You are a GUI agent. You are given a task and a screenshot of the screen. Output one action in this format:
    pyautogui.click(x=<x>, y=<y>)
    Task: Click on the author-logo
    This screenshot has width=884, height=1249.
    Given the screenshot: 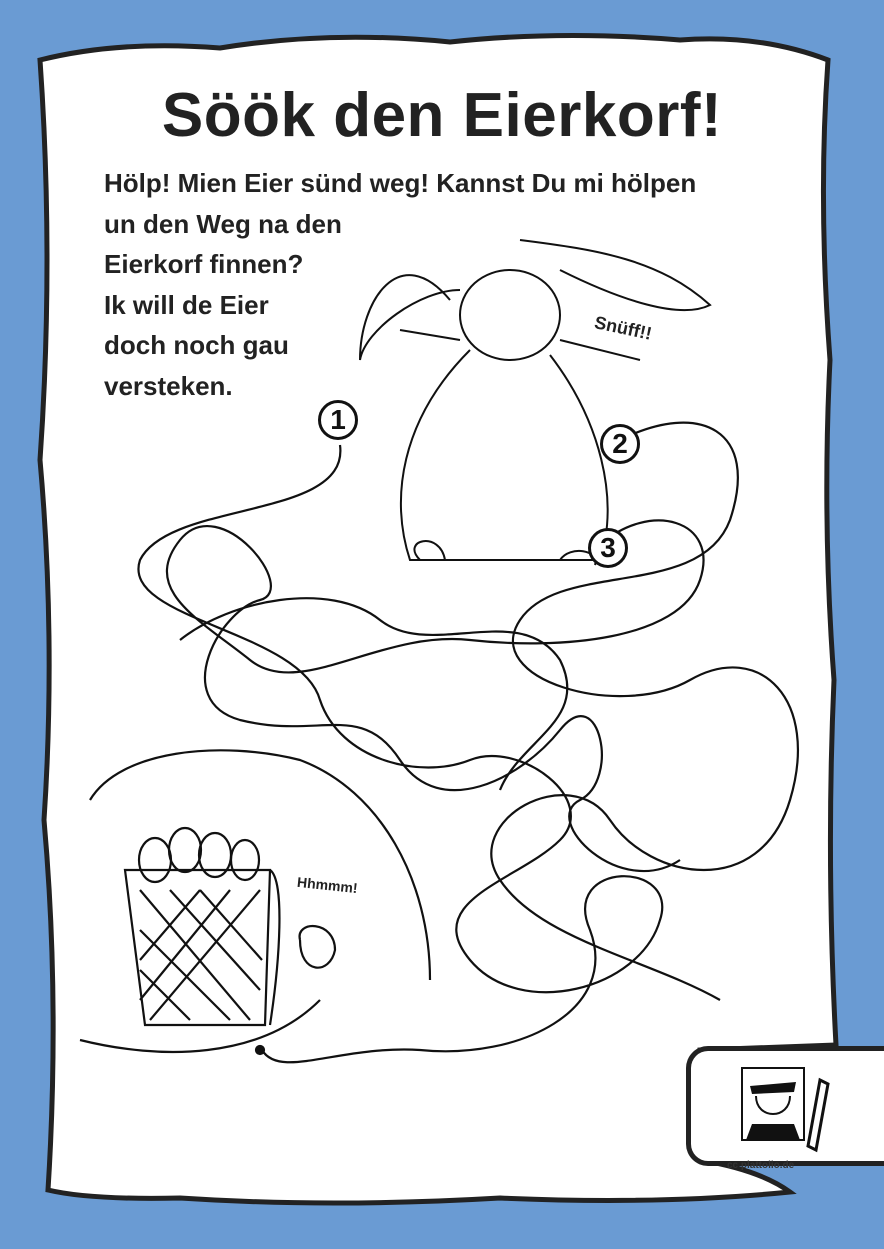 What is the action you would take?
    pyautogui.click(x=785, y=1110)
    